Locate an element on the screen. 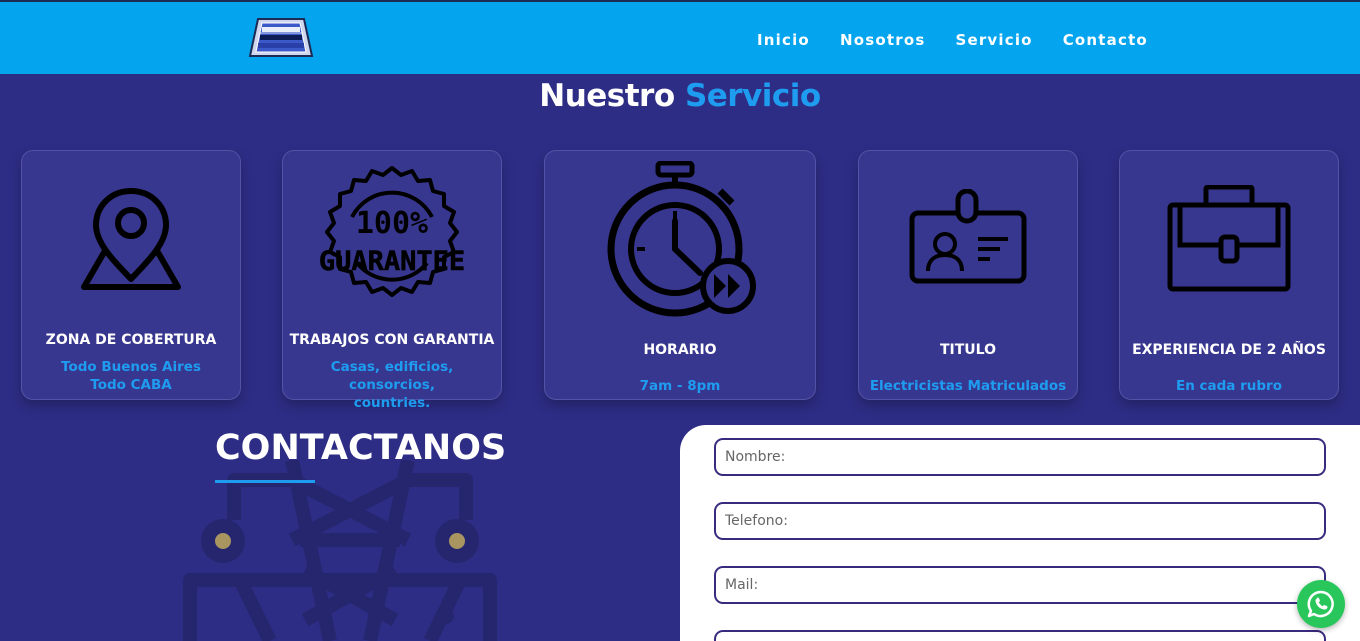 The image size is (1360, 641). nav-contacto: Contacto is located at coordinates (1105, 40).